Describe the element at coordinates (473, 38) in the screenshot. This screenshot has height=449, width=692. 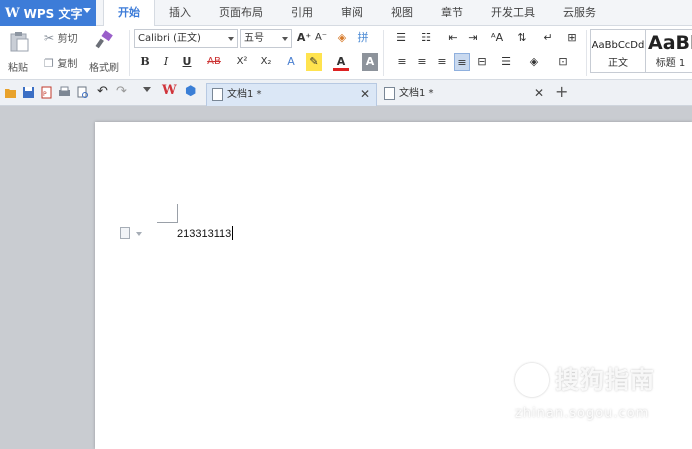
I see `increase-indent-icon: ⇥` at that location.